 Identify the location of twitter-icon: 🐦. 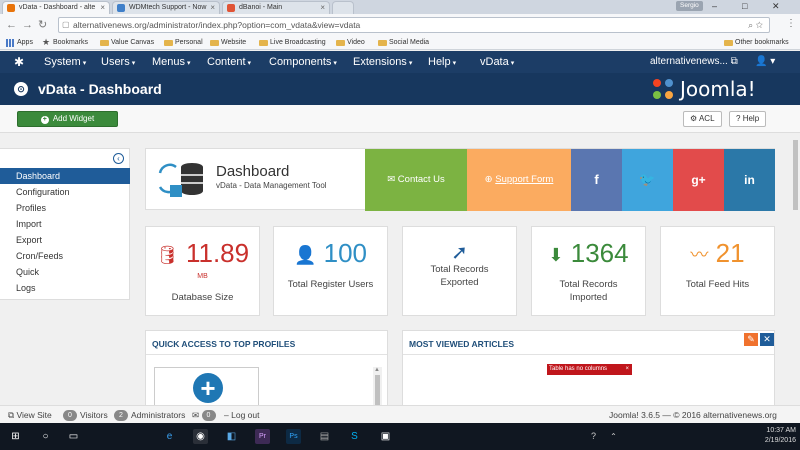
(647, 180).